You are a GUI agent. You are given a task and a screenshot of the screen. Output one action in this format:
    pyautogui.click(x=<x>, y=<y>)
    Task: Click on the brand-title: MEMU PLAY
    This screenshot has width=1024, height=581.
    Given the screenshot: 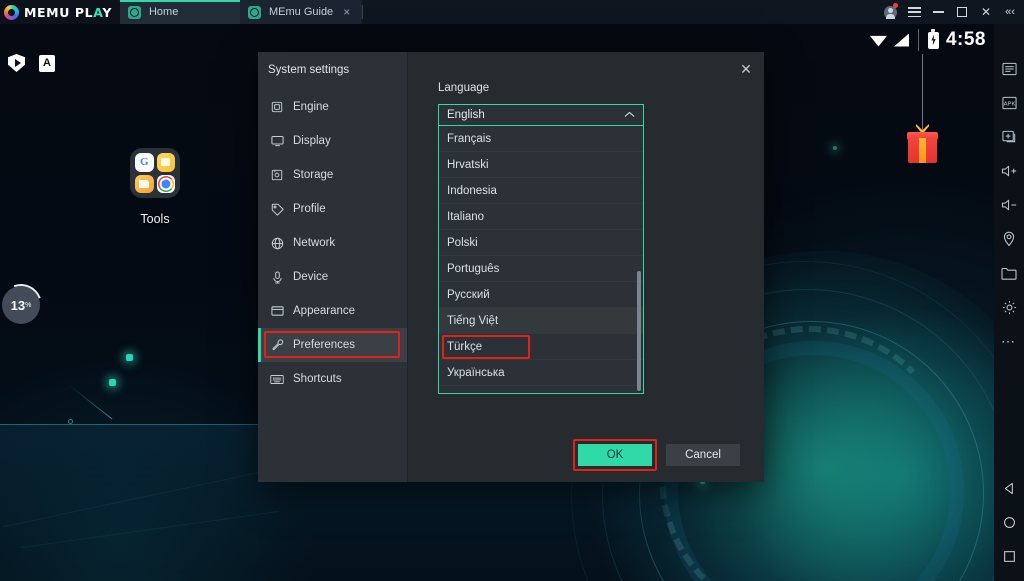 What is the action you would take?
    pyautogui.click(x=68, y=12)
    